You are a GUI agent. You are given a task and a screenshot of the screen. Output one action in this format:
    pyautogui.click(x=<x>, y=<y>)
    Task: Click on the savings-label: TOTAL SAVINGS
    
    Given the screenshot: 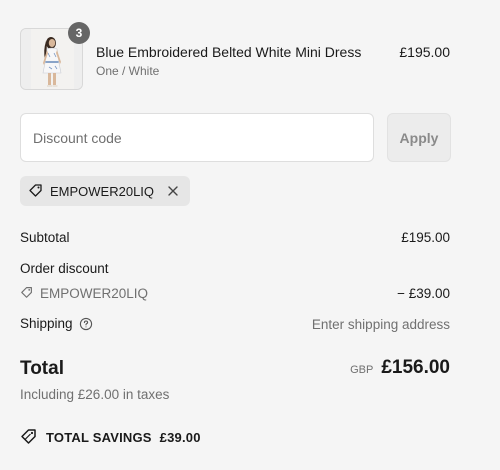 What is the action you would take?
    pyautogui.click(x=99, y=437)
    